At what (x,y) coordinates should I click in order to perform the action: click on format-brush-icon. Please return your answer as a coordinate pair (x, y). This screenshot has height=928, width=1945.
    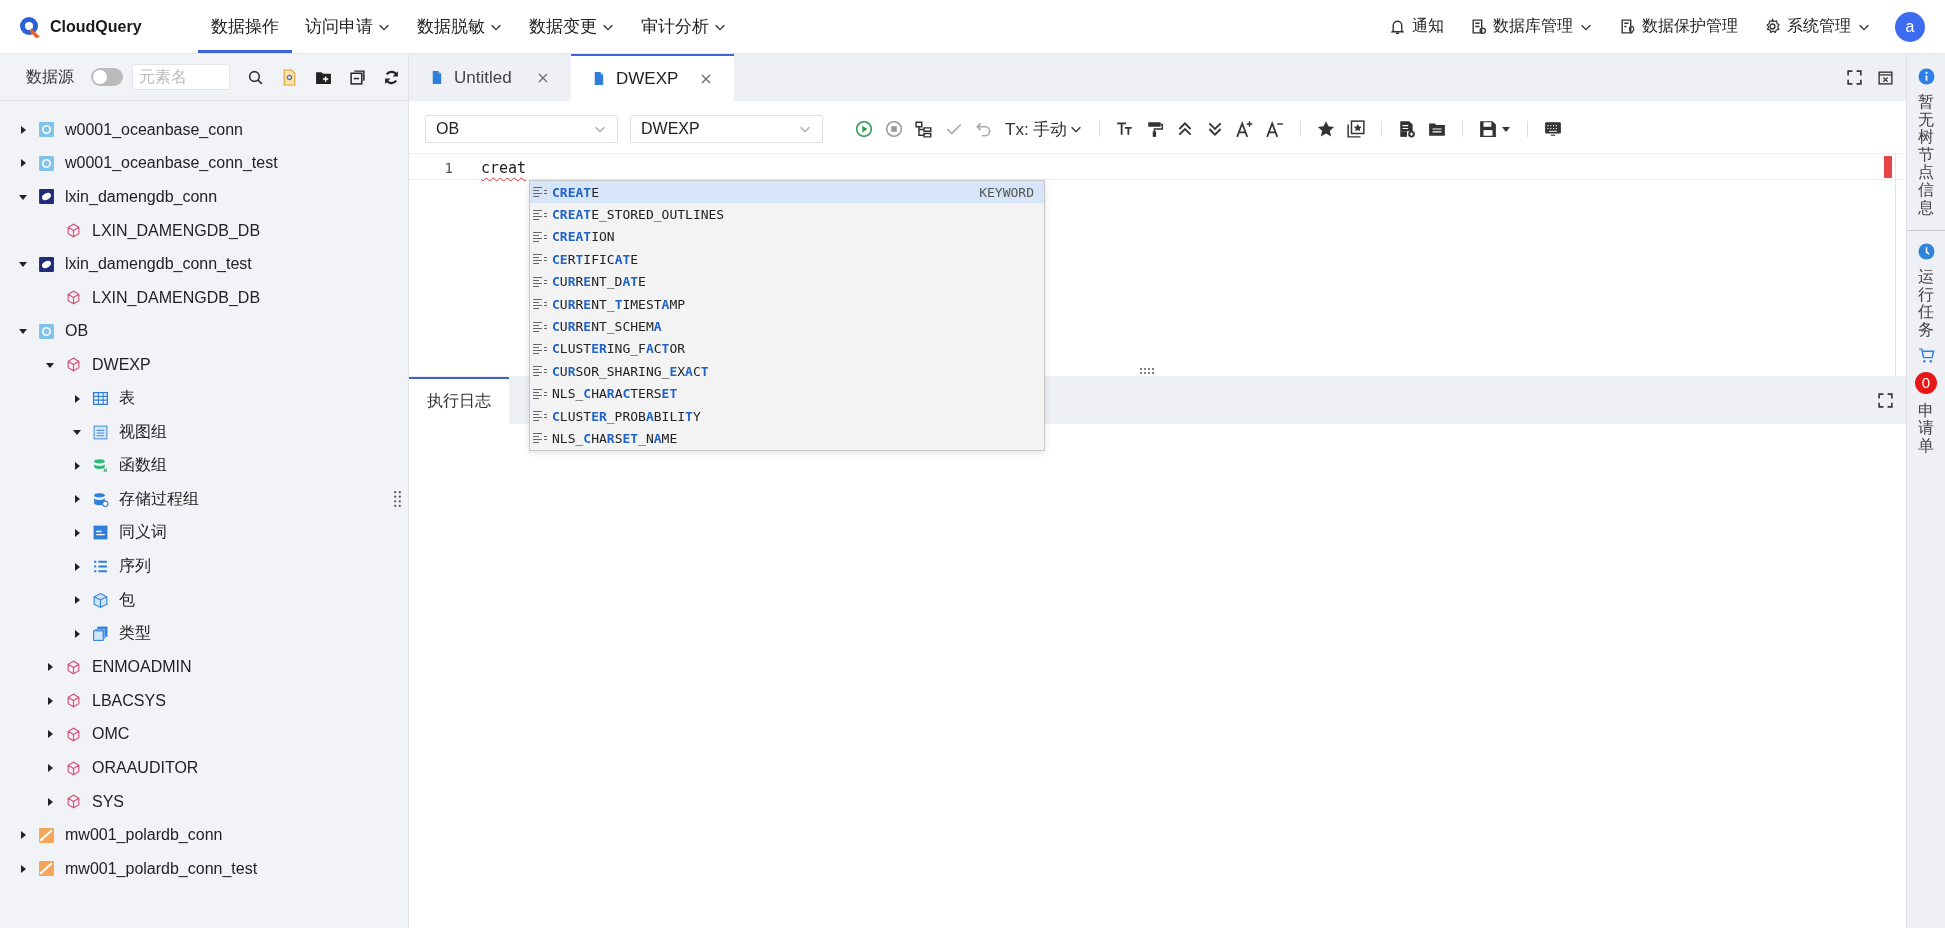
    Looking at the image, I should click on (1155, 129).